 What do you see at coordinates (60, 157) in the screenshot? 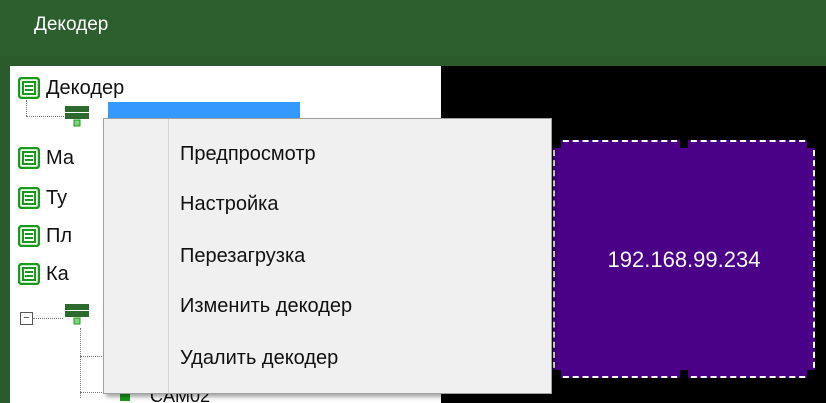
I see `group-label: Ма` at bounding box center [60, 157].